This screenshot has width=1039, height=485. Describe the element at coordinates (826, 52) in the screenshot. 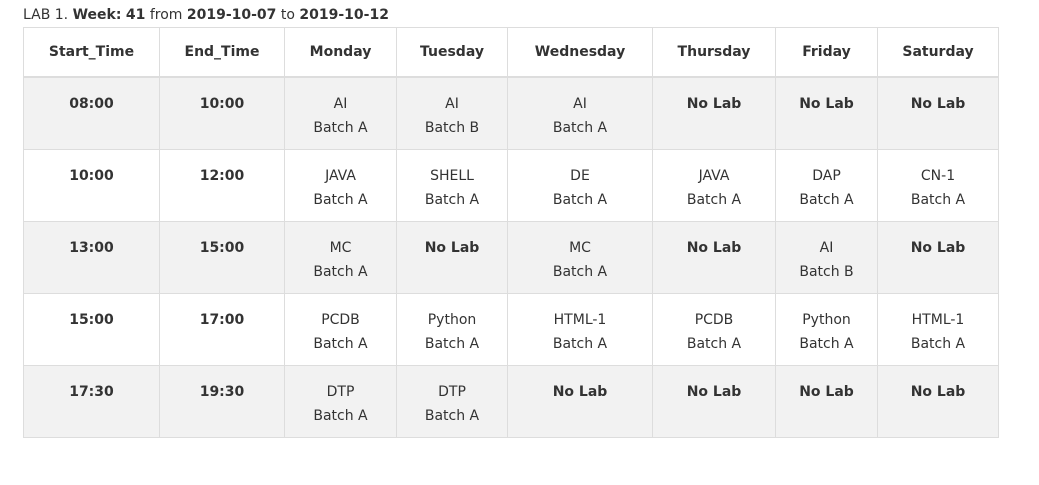

I see `column-header: Friday` at that location.